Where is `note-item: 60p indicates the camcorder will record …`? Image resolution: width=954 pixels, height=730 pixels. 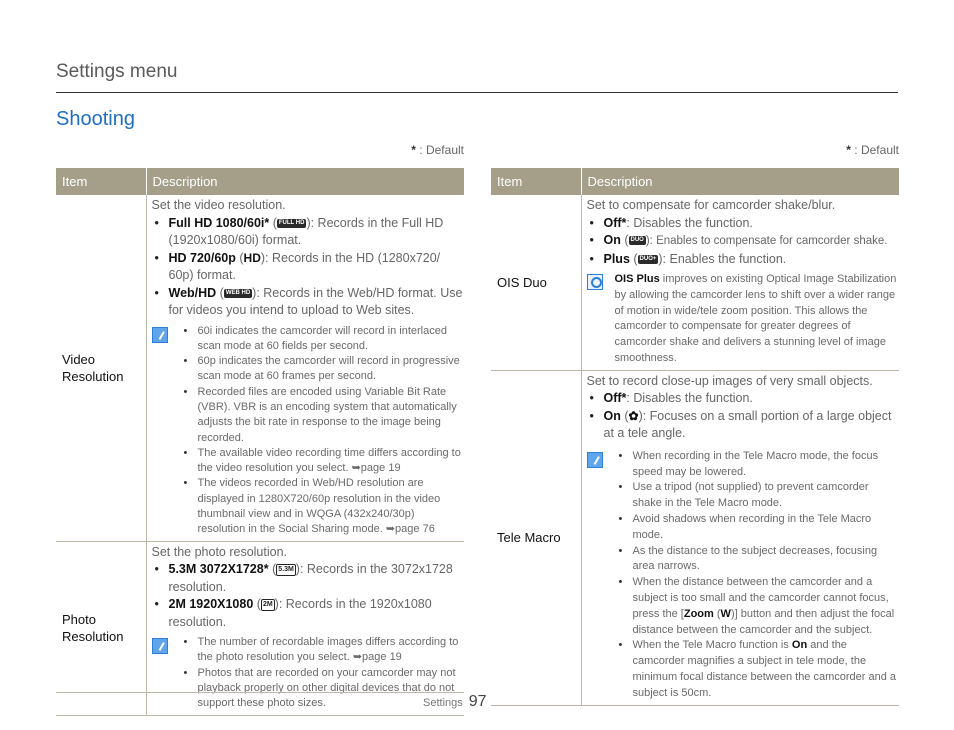 note-item: 60p indicates the camcorder will record … is located at coordinates (323, 369).